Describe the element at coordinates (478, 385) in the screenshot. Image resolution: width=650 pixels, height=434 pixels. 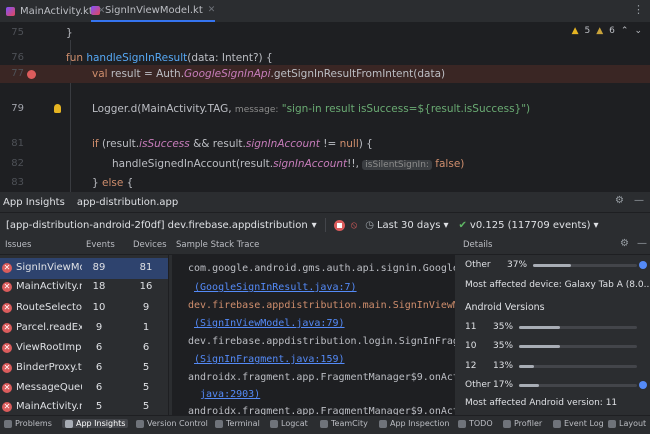
I see `version-label: Other` at that location.